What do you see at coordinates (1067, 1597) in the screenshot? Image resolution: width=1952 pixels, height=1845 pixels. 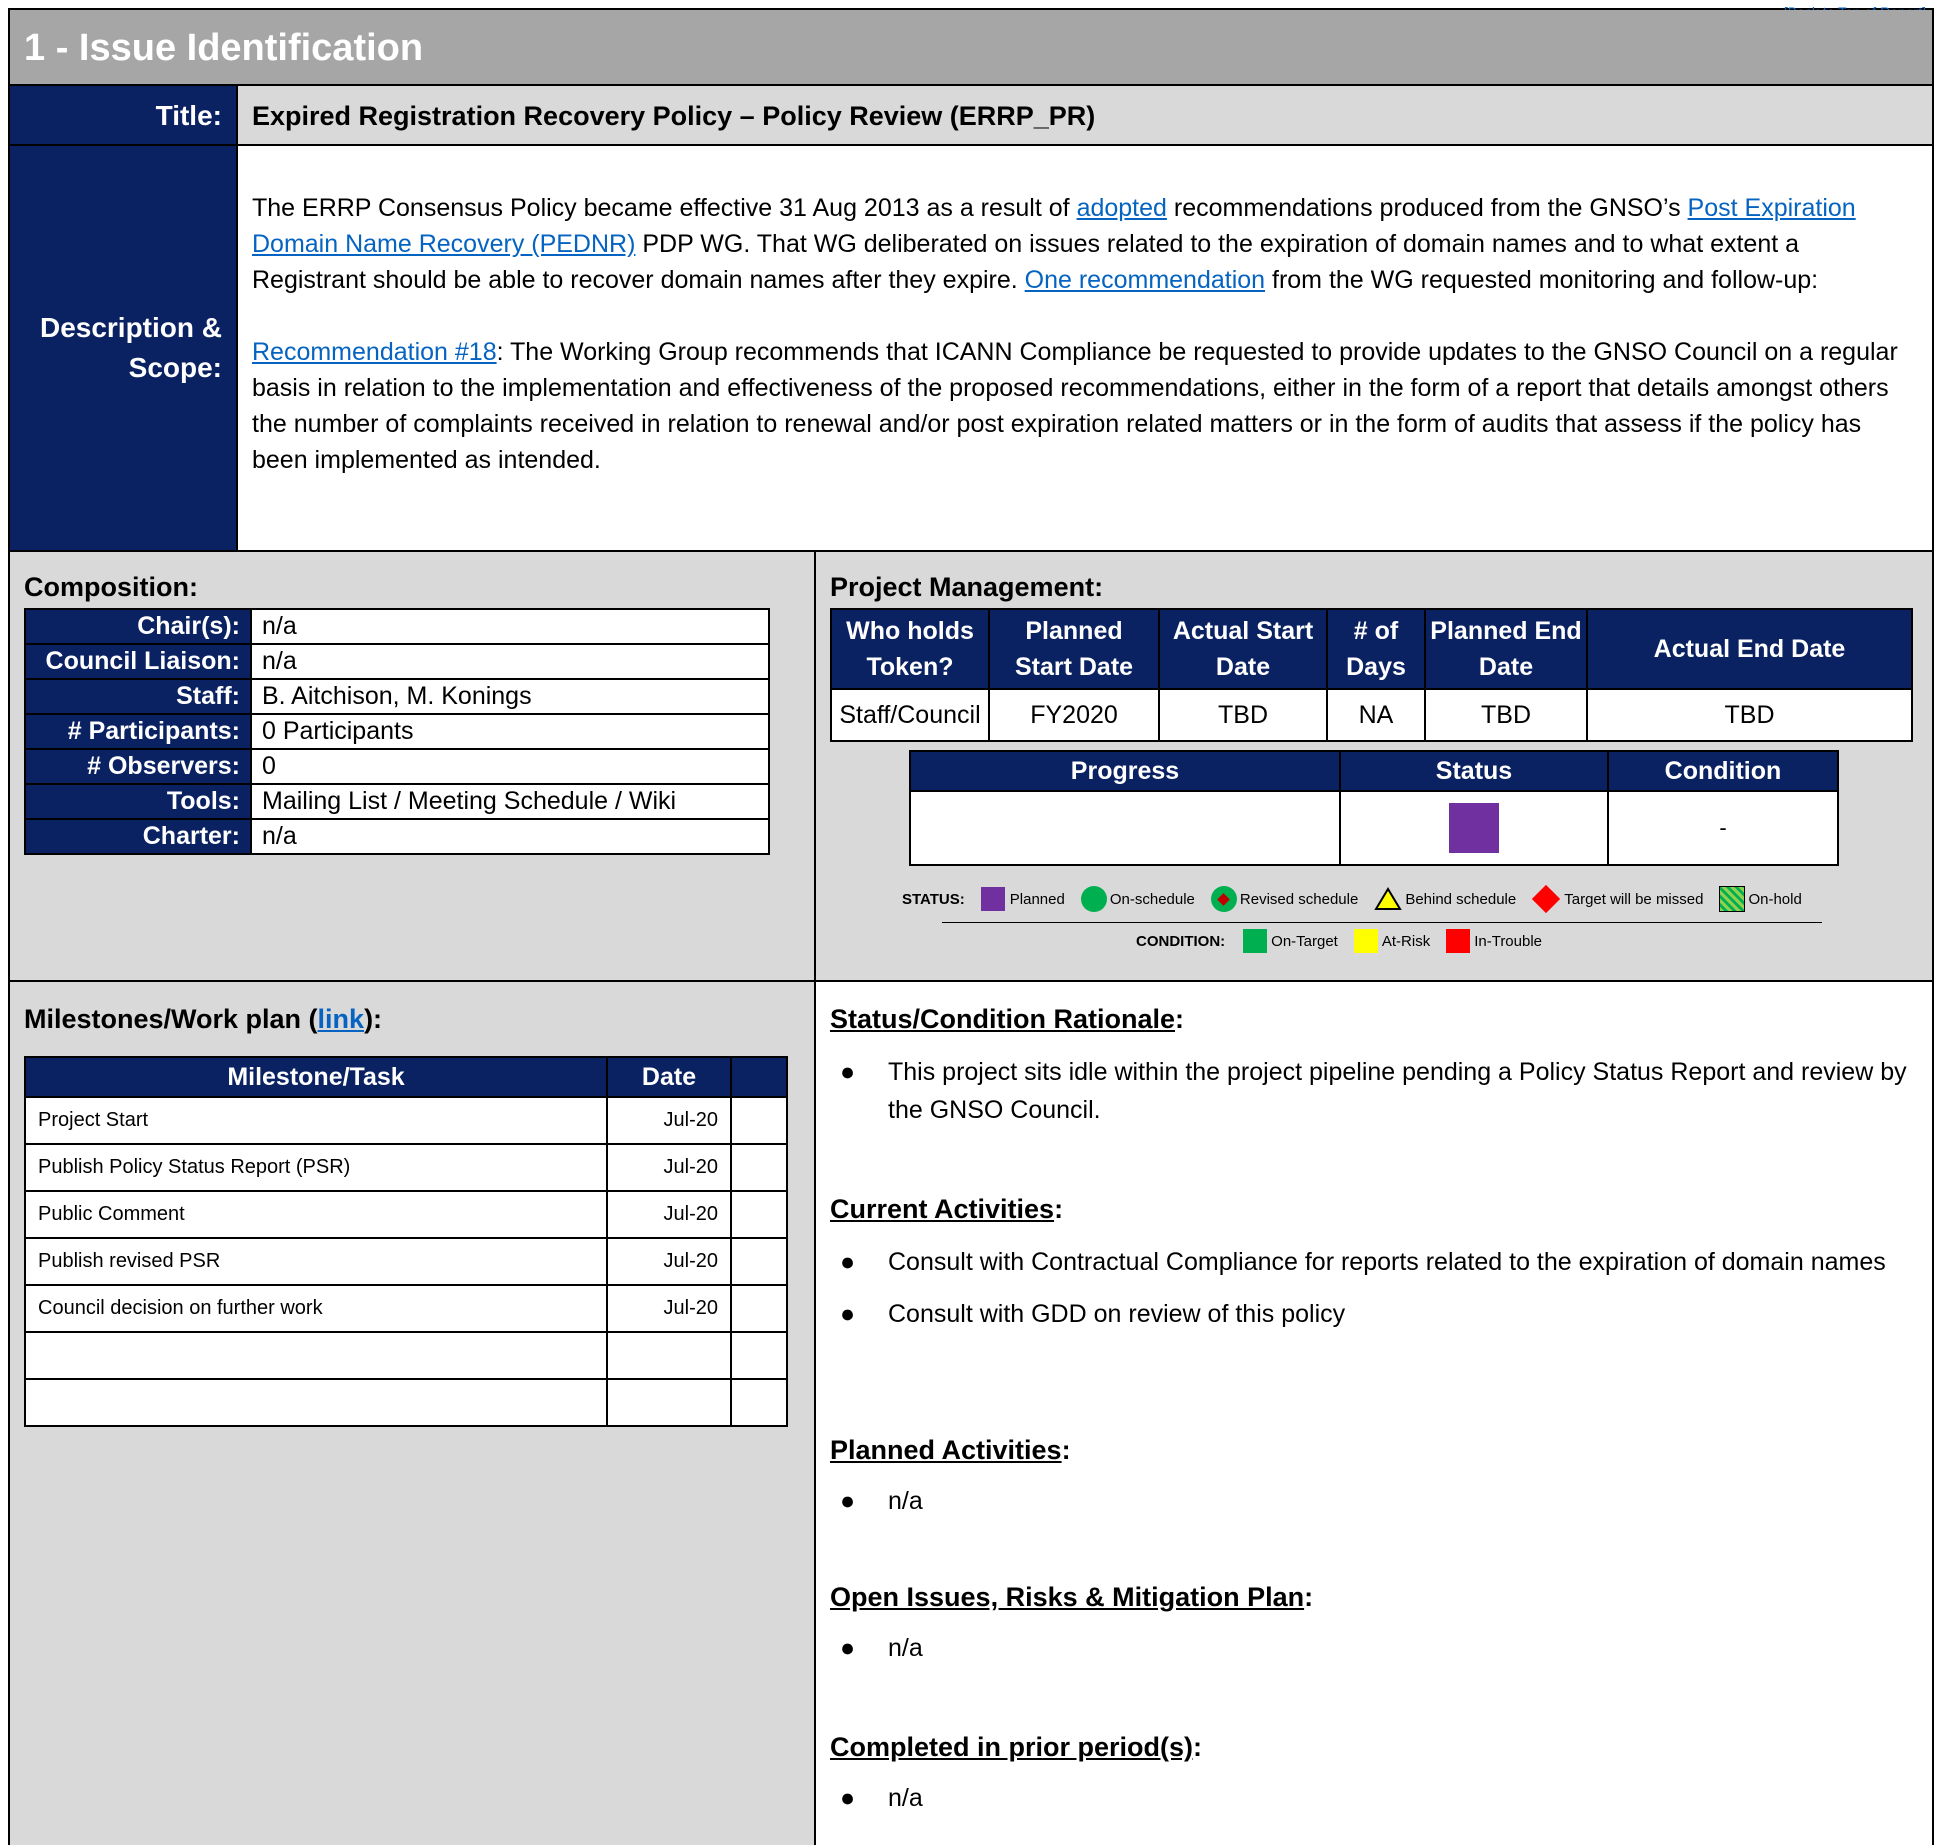 I see `open-issues-title: Open Issues, Risks & Mitigation Plan` at bounding box center [1067, 1597].